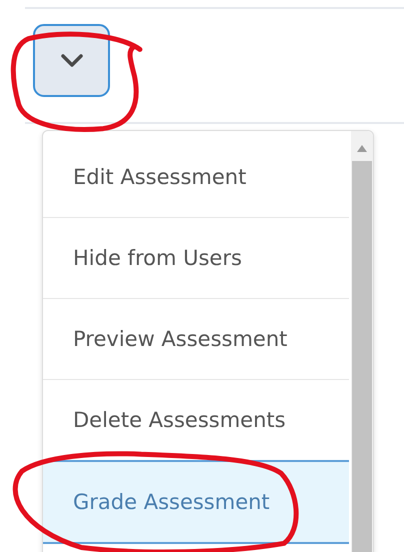  What do you see at coordinates (196, 177) in the screenshot?
I see `menu-item: Edit Assessment` at bounding box center [196, 177].